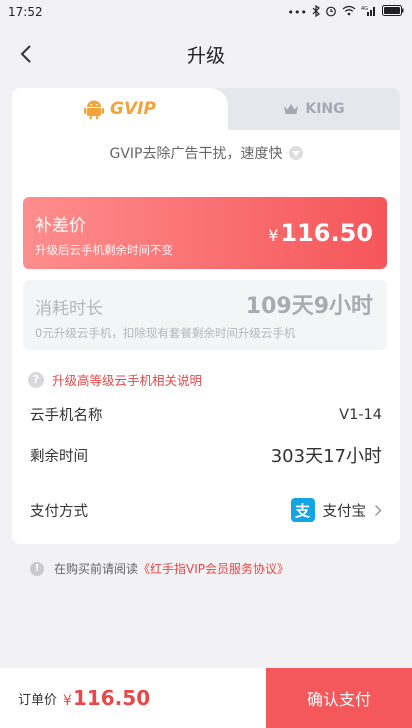  What do you see at coordinates (325, 109) in the screenshot?
I see `tab-king-label: KING` at bounding box center [325, 109].